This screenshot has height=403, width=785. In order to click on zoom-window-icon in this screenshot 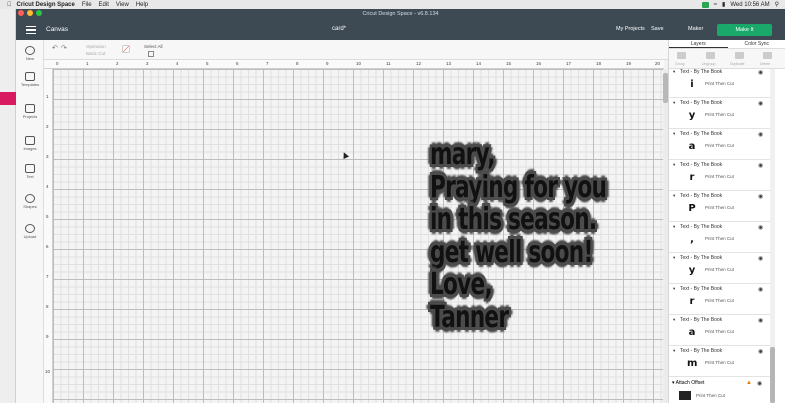, I will do `click(39, 13)`.